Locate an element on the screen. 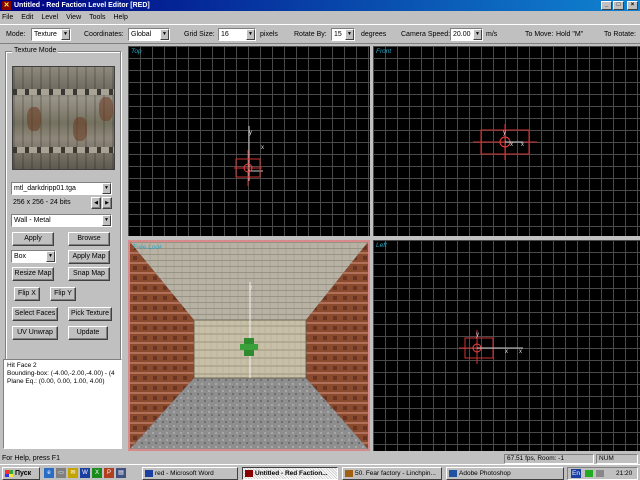 The width and height of the screenshot is (640, 480). face-info-line: Plane Eq.: (0.00, 0.00, 1.00, 4.00) is located at coordinates (56, 381).